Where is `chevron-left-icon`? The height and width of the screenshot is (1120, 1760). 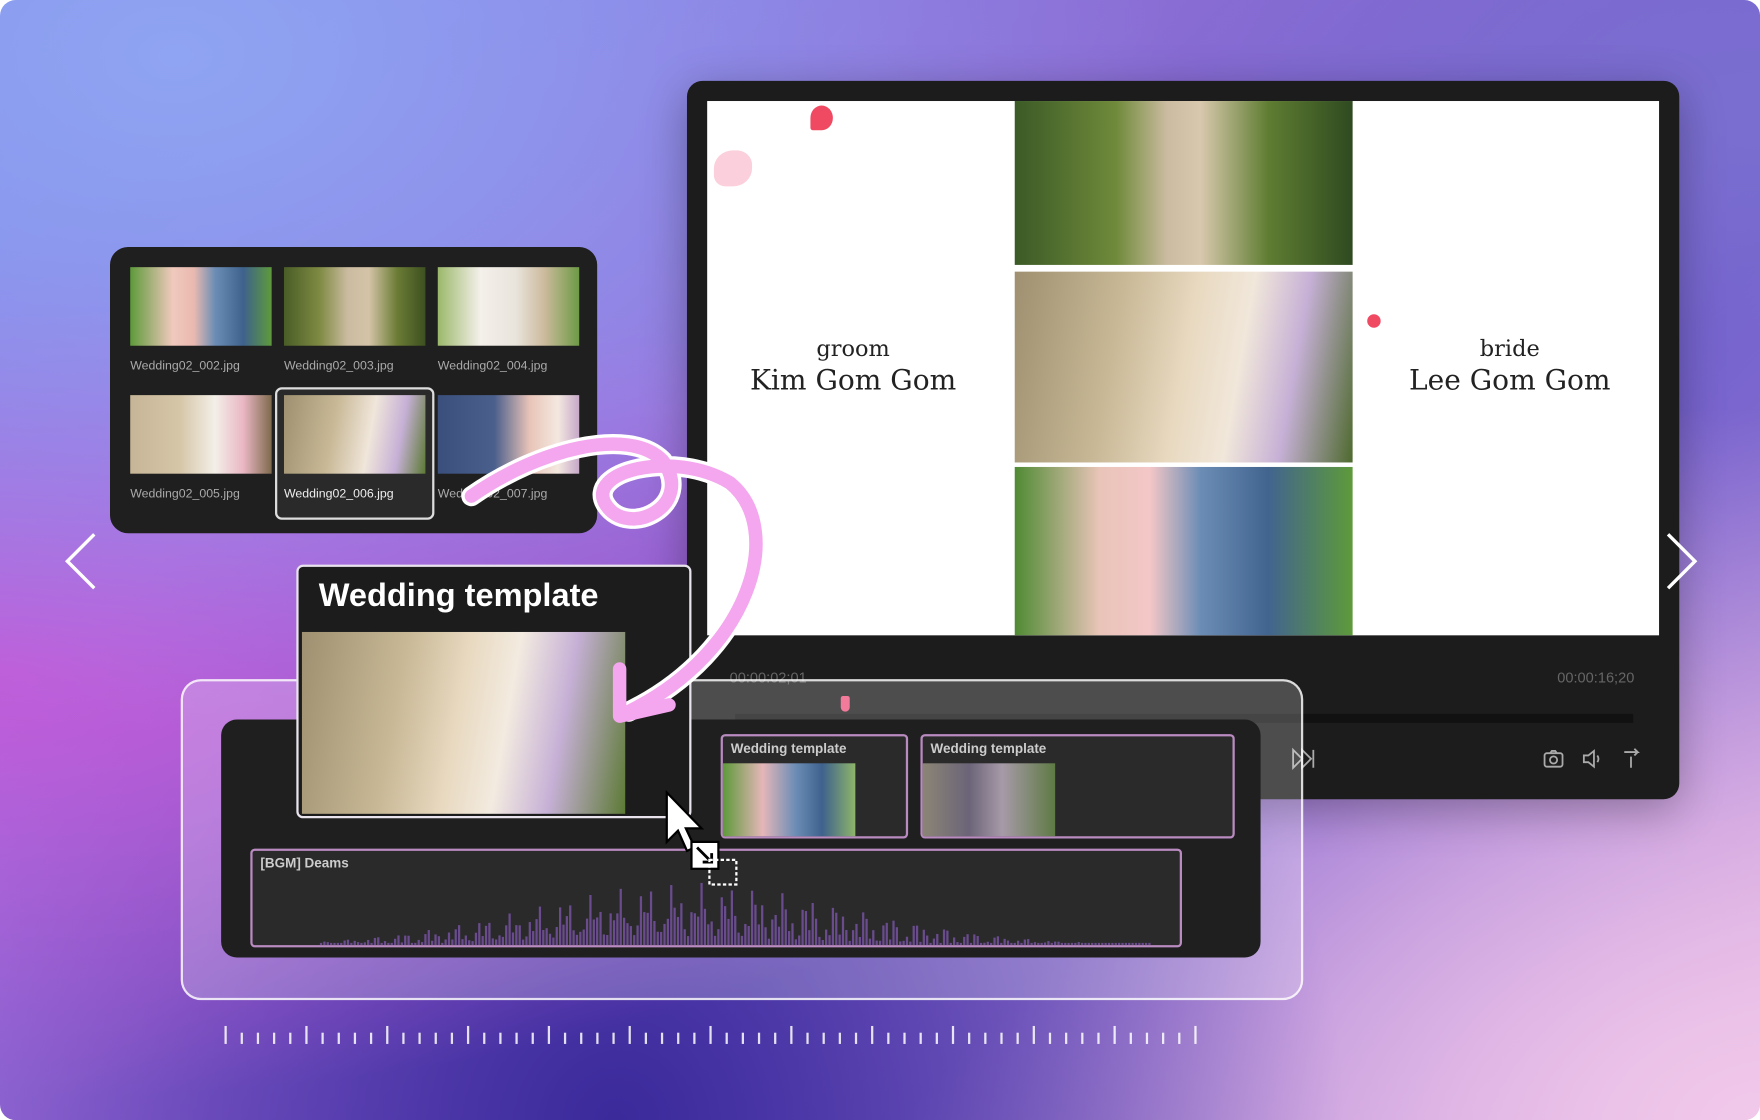 chevron-left-icon is located at coordinates (81, 561).